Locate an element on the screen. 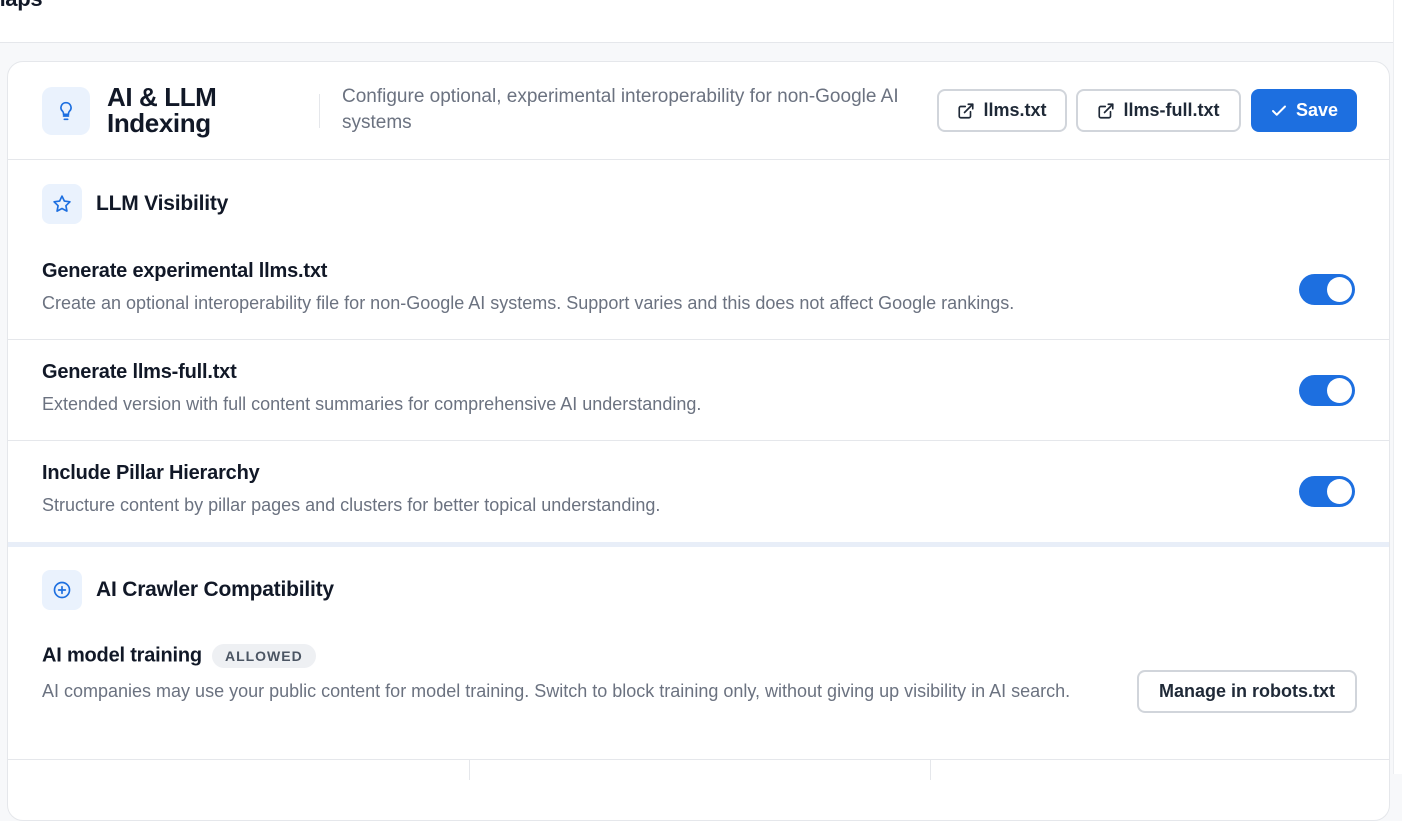 The image size is (1402, 821). ai-crawler-title: AI Crawler Compatibility is located at coordinates (215, 589).